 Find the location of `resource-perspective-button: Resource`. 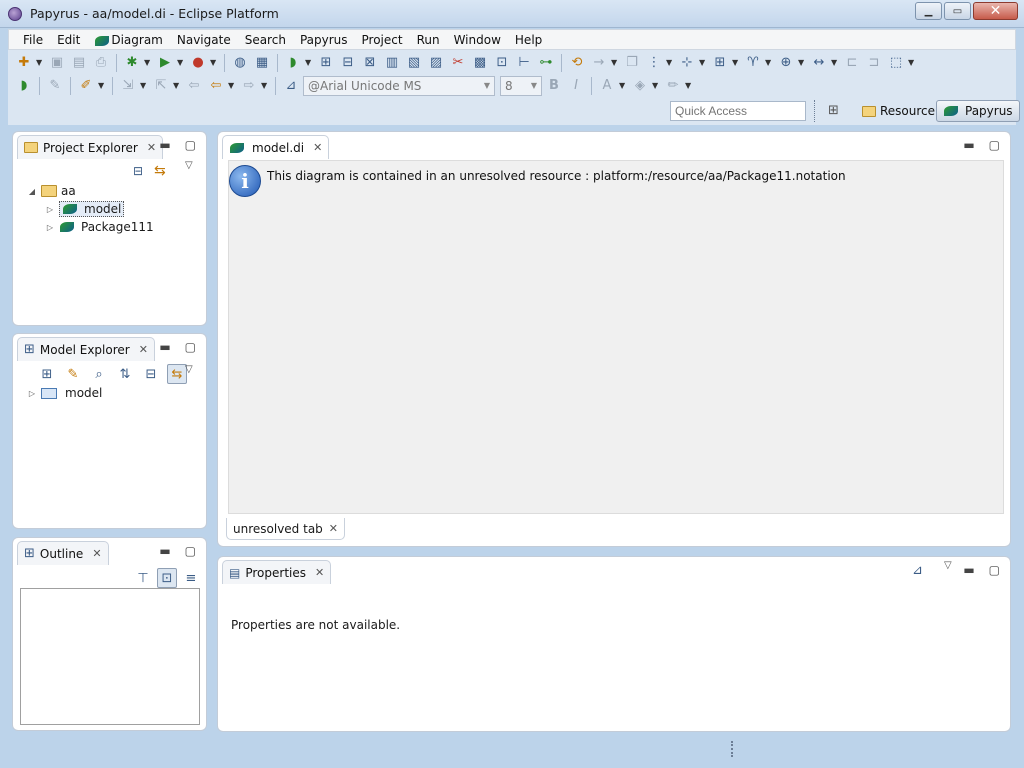

resource-perspective-button: Resource is located at coordinates (898, 111).